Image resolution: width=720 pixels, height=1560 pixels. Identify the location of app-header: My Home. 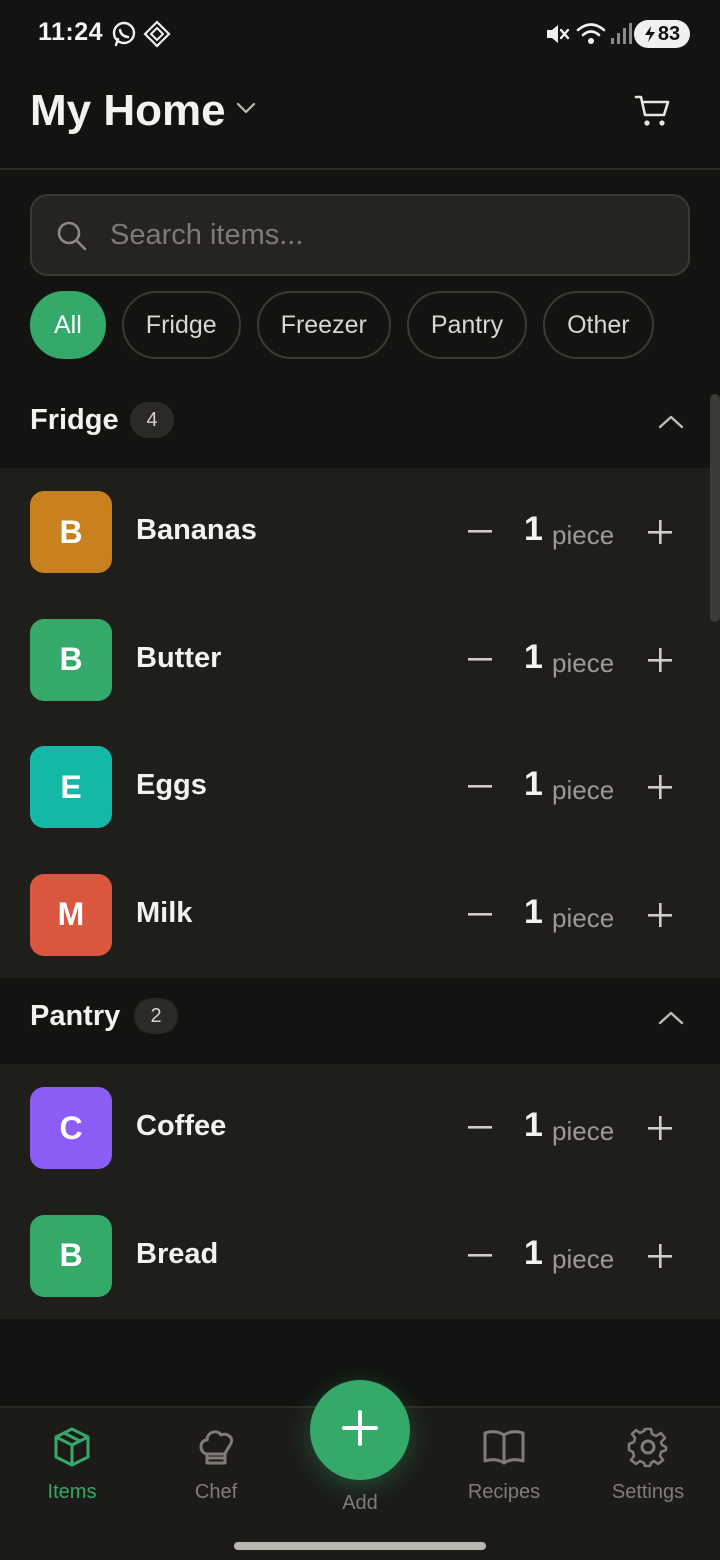
(360, 120).